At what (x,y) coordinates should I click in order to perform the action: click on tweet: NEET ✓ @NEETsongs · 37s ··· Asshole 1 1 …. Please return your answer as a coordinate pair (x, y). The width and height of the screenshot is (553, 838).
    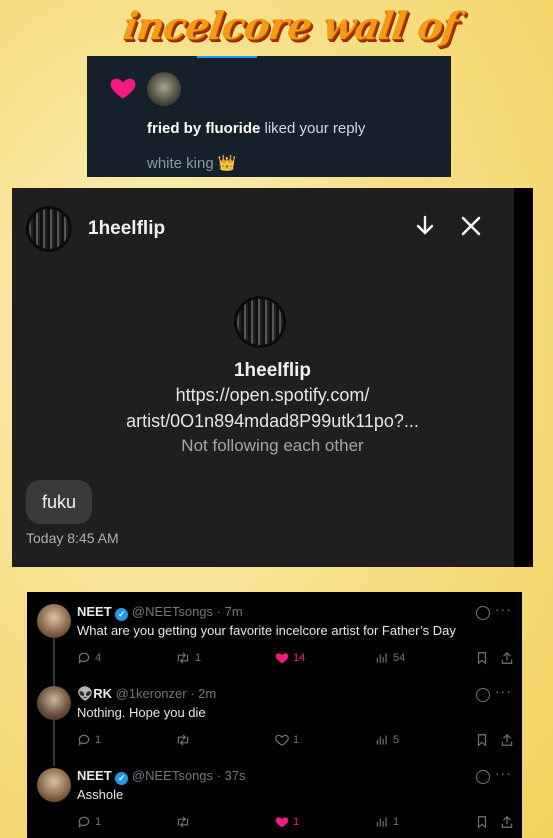
    Looking at the image, I should click on (274, 797).